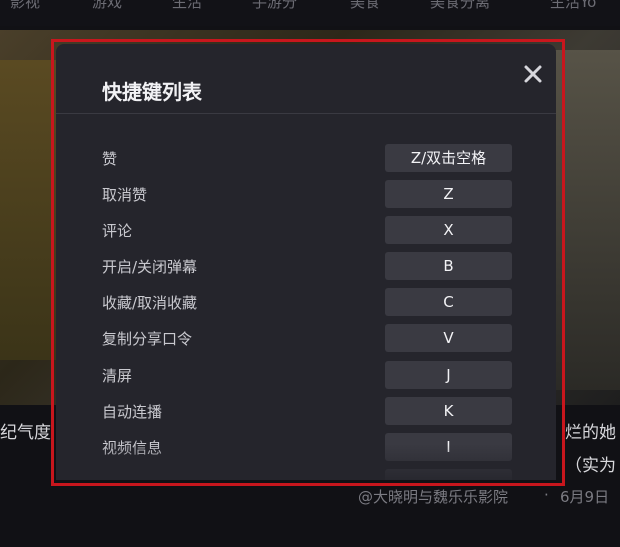 This screenshot has height=547, width=620. I want to click on shortcut-label: 赞, so click(110, 159).